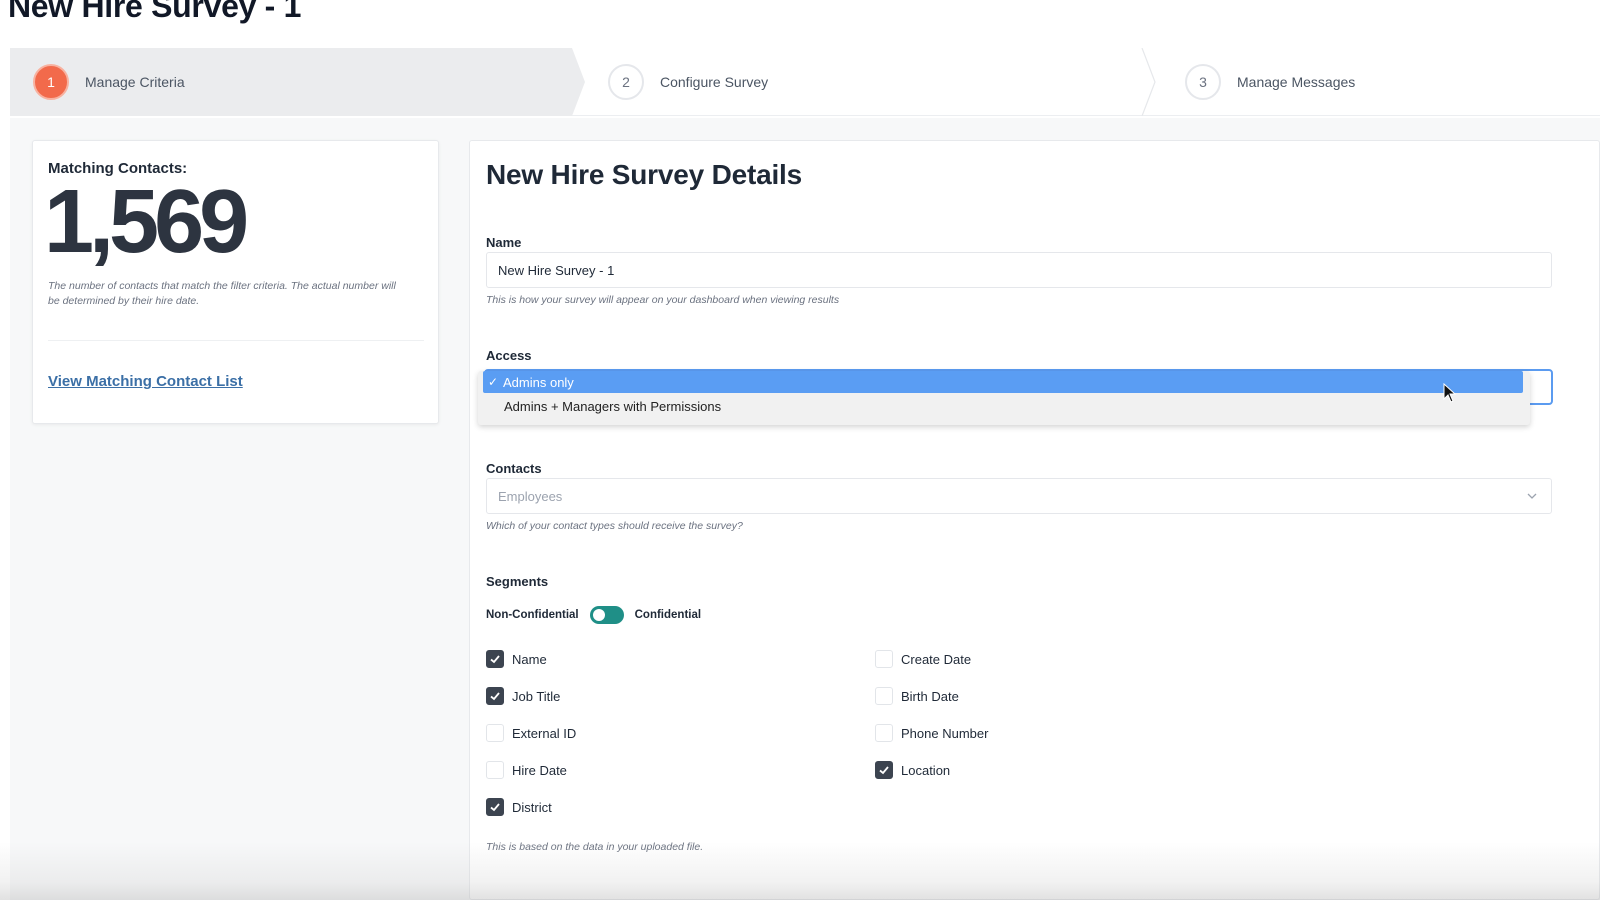 Image resolution: width=1600 pixels, height=900 pixels. Describe the element at coordinates (668, 615) in the screenshot. I see `toggle-right-label: Confidential` at that location.